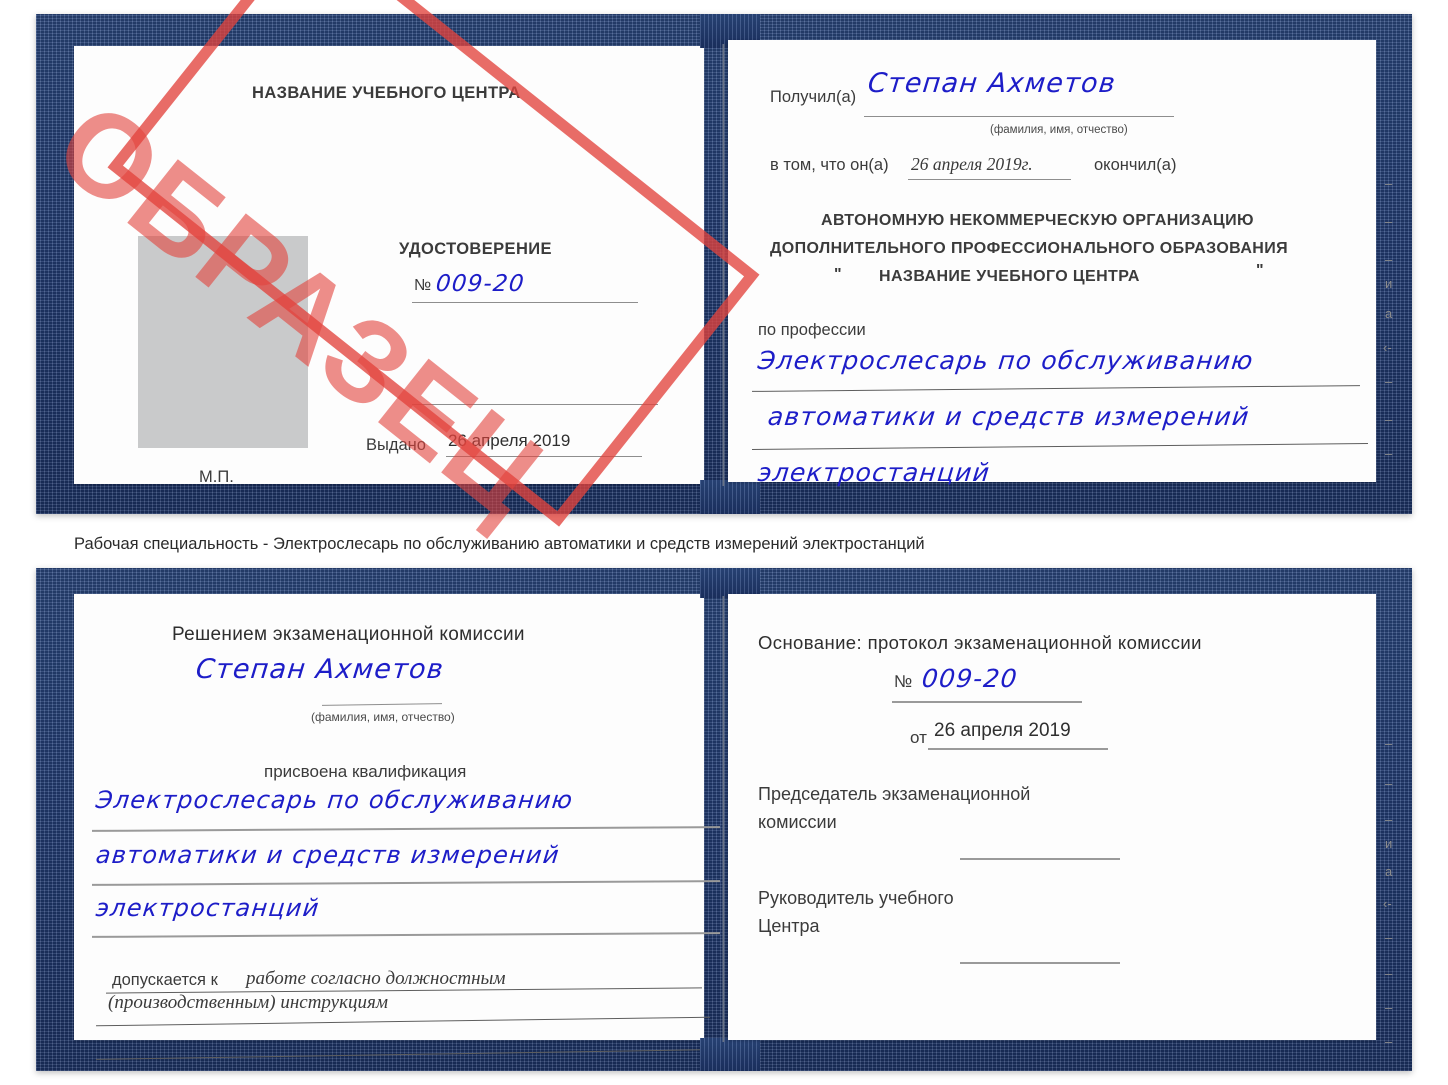  What do you see at coordinates (365, 771) in the screenshot?
I see `qualification-label: присвоена квалификация` at bounding box center [365, 771].